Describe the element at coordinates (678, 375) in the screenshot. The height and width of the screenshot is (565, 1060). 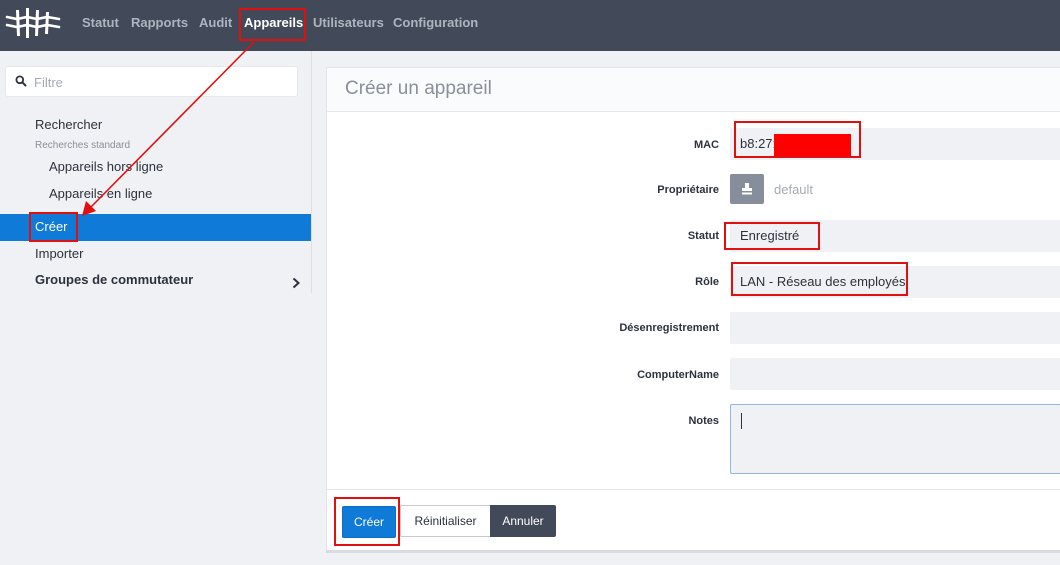
I see `label-computer-name: ComputerName` at that location.